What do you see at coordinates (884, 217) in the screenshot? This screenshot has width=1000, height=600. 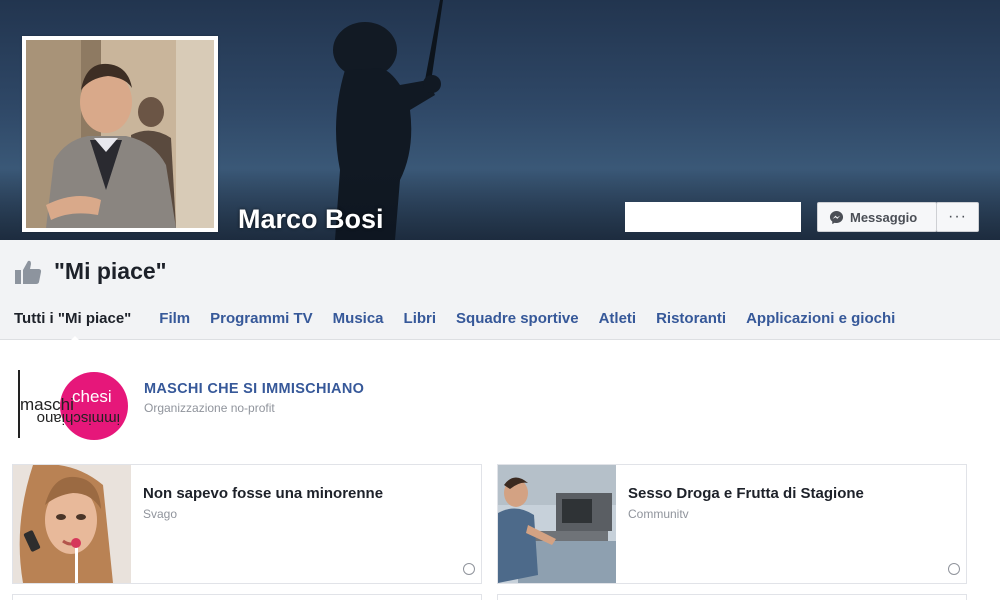 I see `message-button-label: Messaggio` at bounding box center [884, 217].